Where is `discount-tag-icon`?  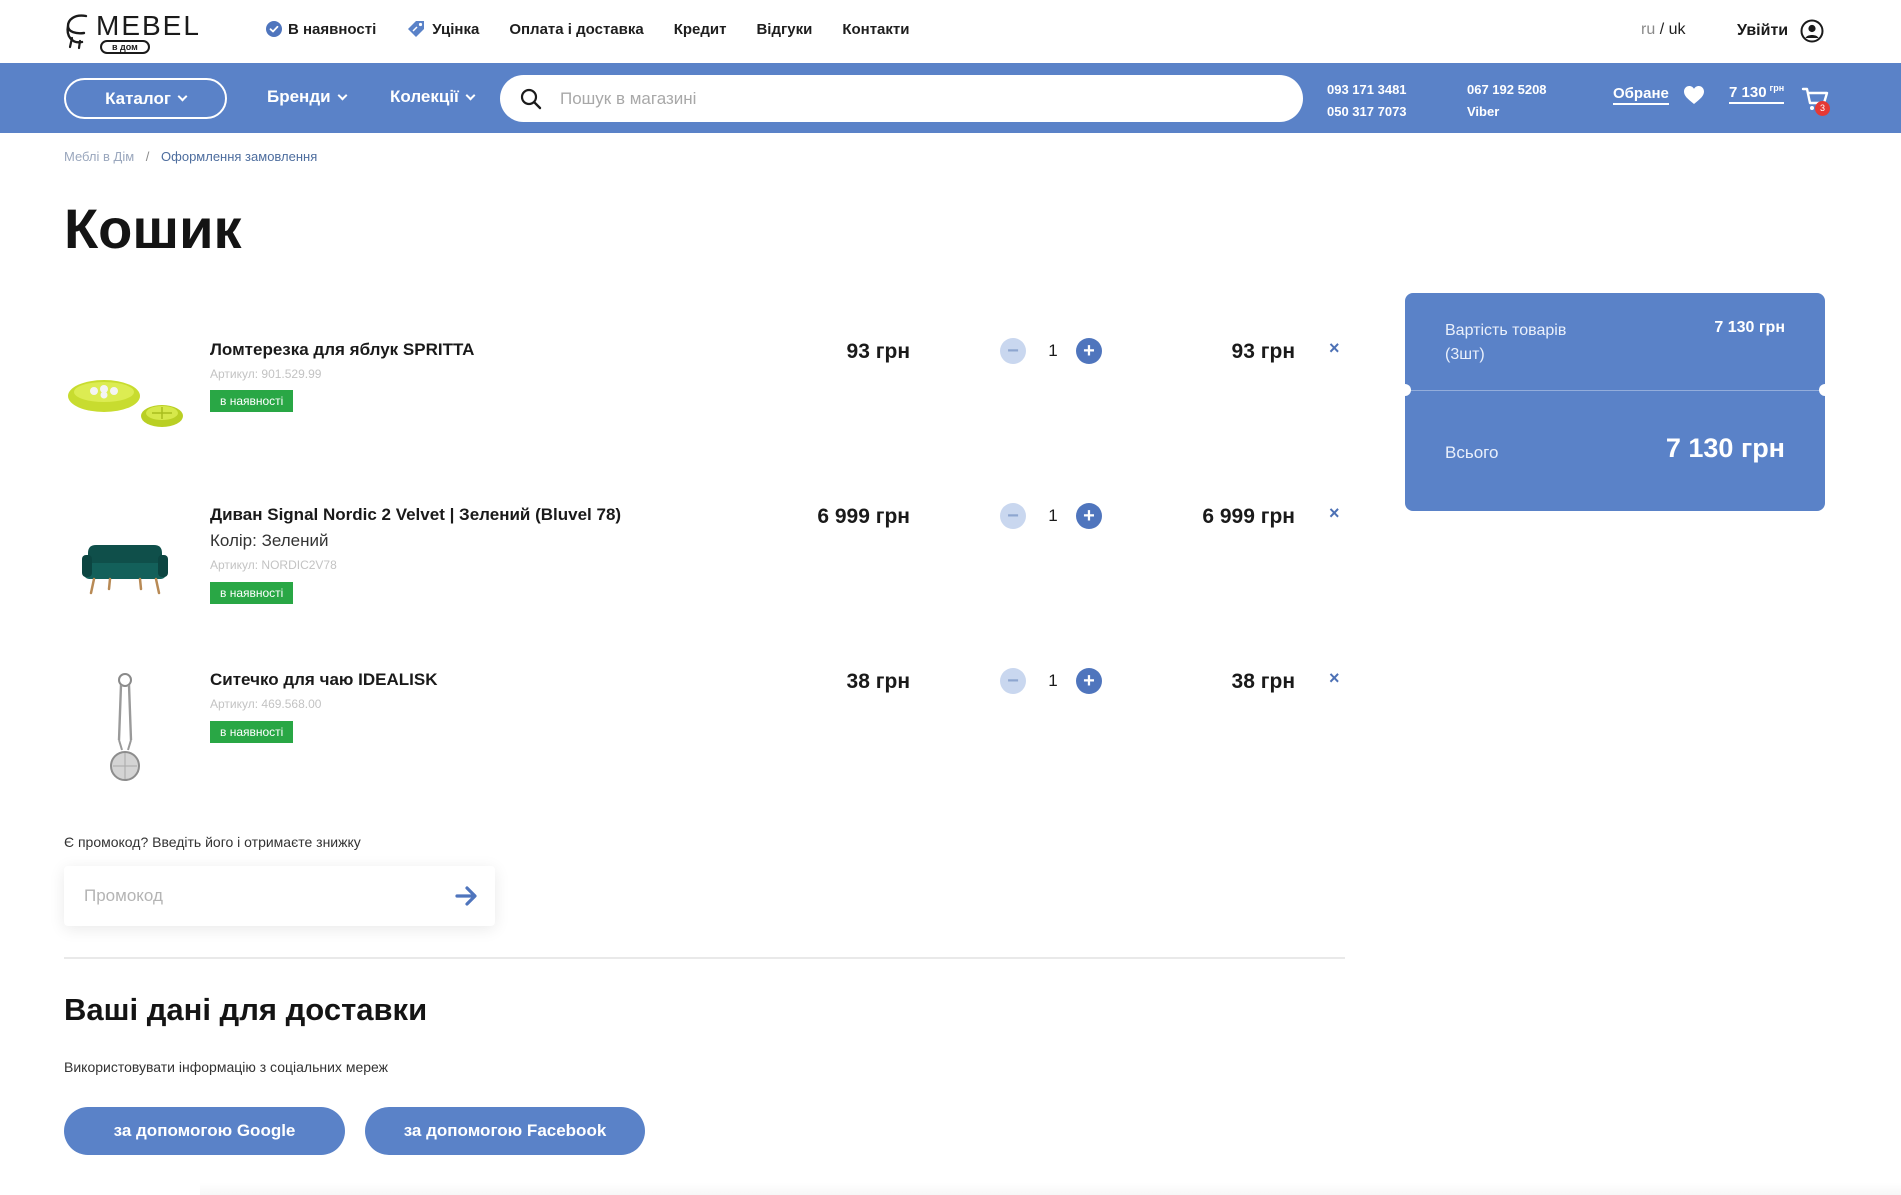
discount-tag-icon is located at coordinates (416, 29).